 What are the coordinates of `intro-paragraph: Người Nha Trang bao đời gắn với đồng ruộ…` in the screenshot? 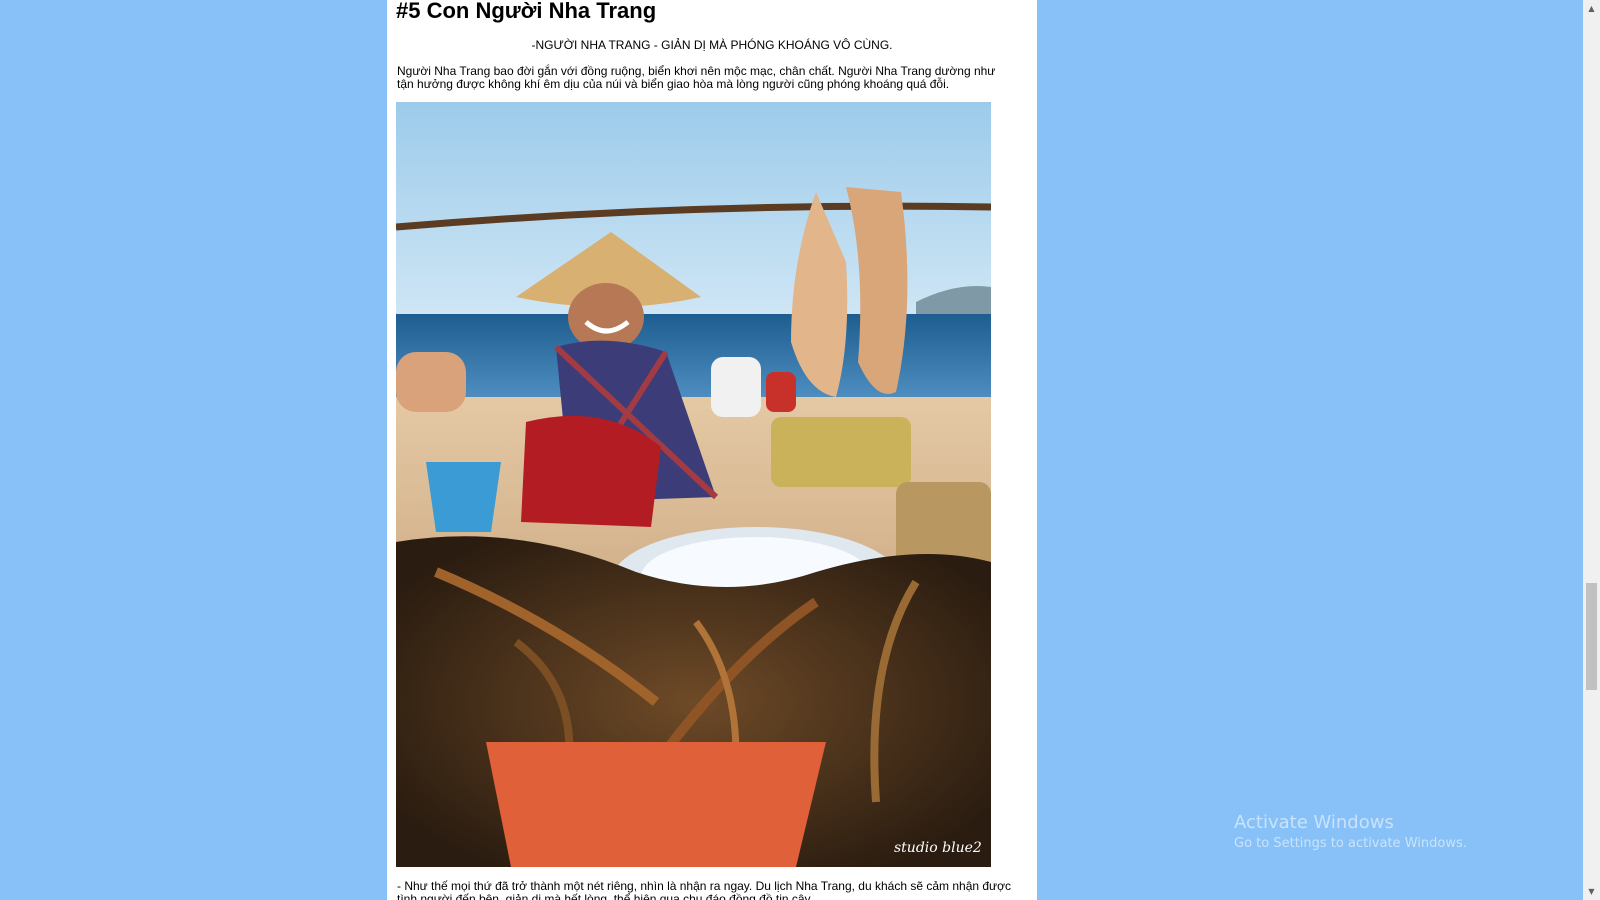 It's located at (696, 77).